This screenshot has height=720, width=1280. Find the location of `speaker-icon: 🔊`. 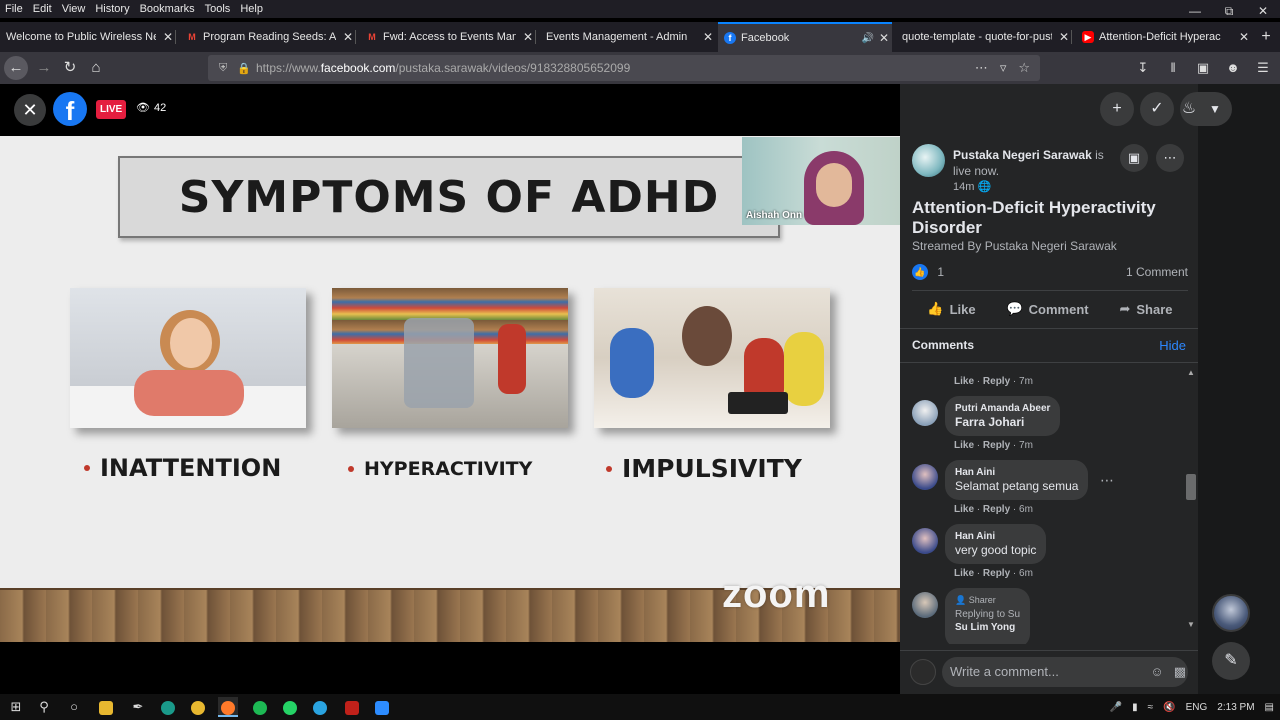

speaker-icon: 🔊 is located at coordinates (868, 38).